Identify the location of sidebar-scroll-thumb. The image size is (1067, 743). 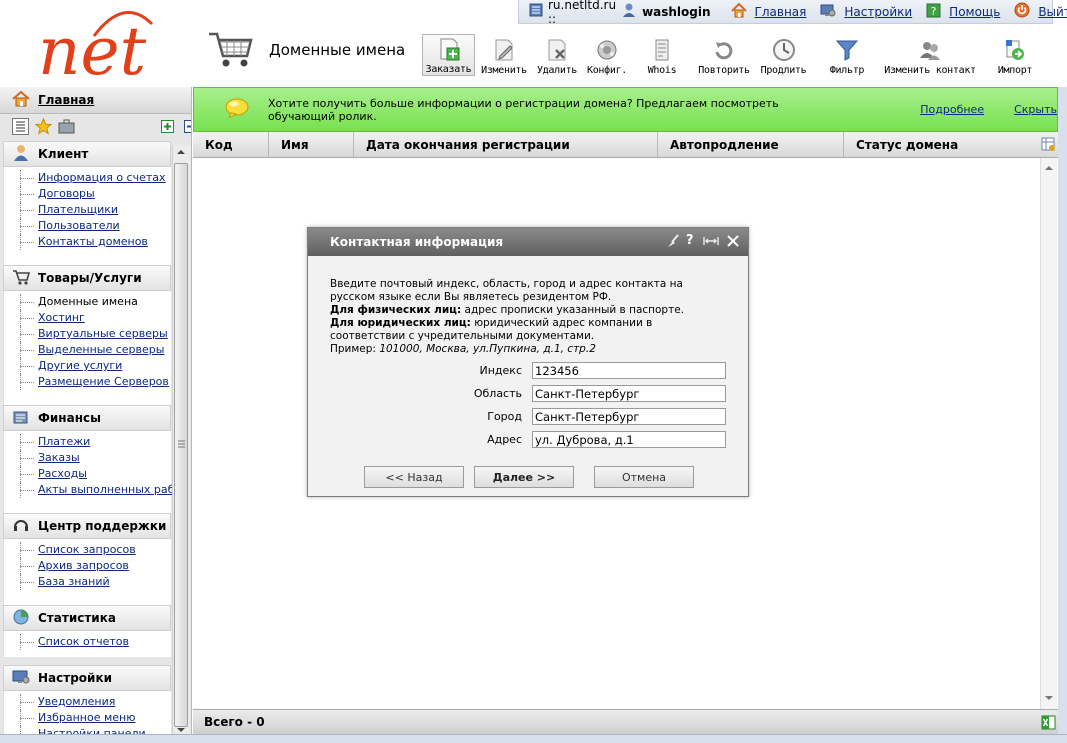
(181, 445).